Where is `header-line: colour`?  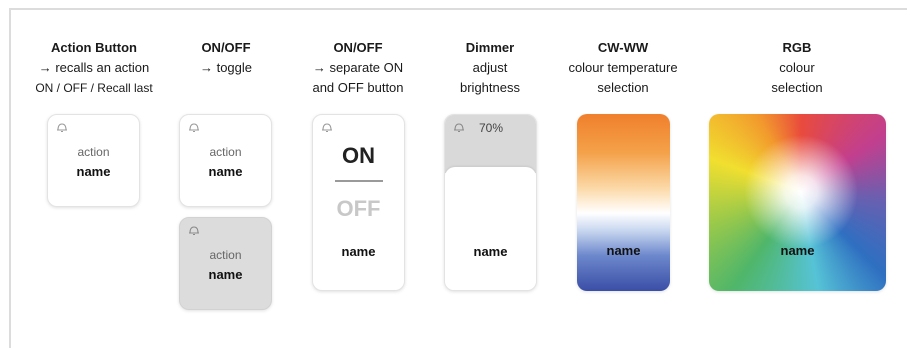 header-line: colour is located at coordinates (797, 67).